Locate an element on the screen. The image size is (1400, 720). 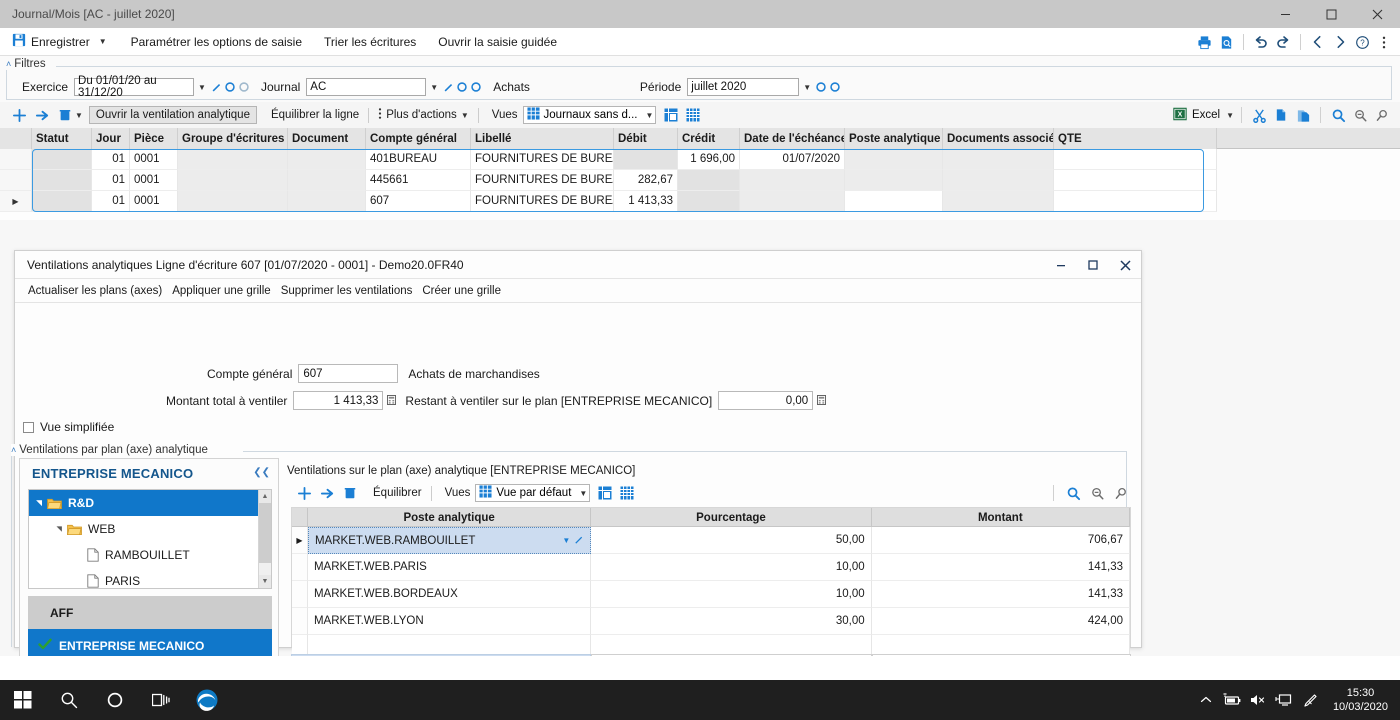
grid-column-header is located at coordinates (16, 138).